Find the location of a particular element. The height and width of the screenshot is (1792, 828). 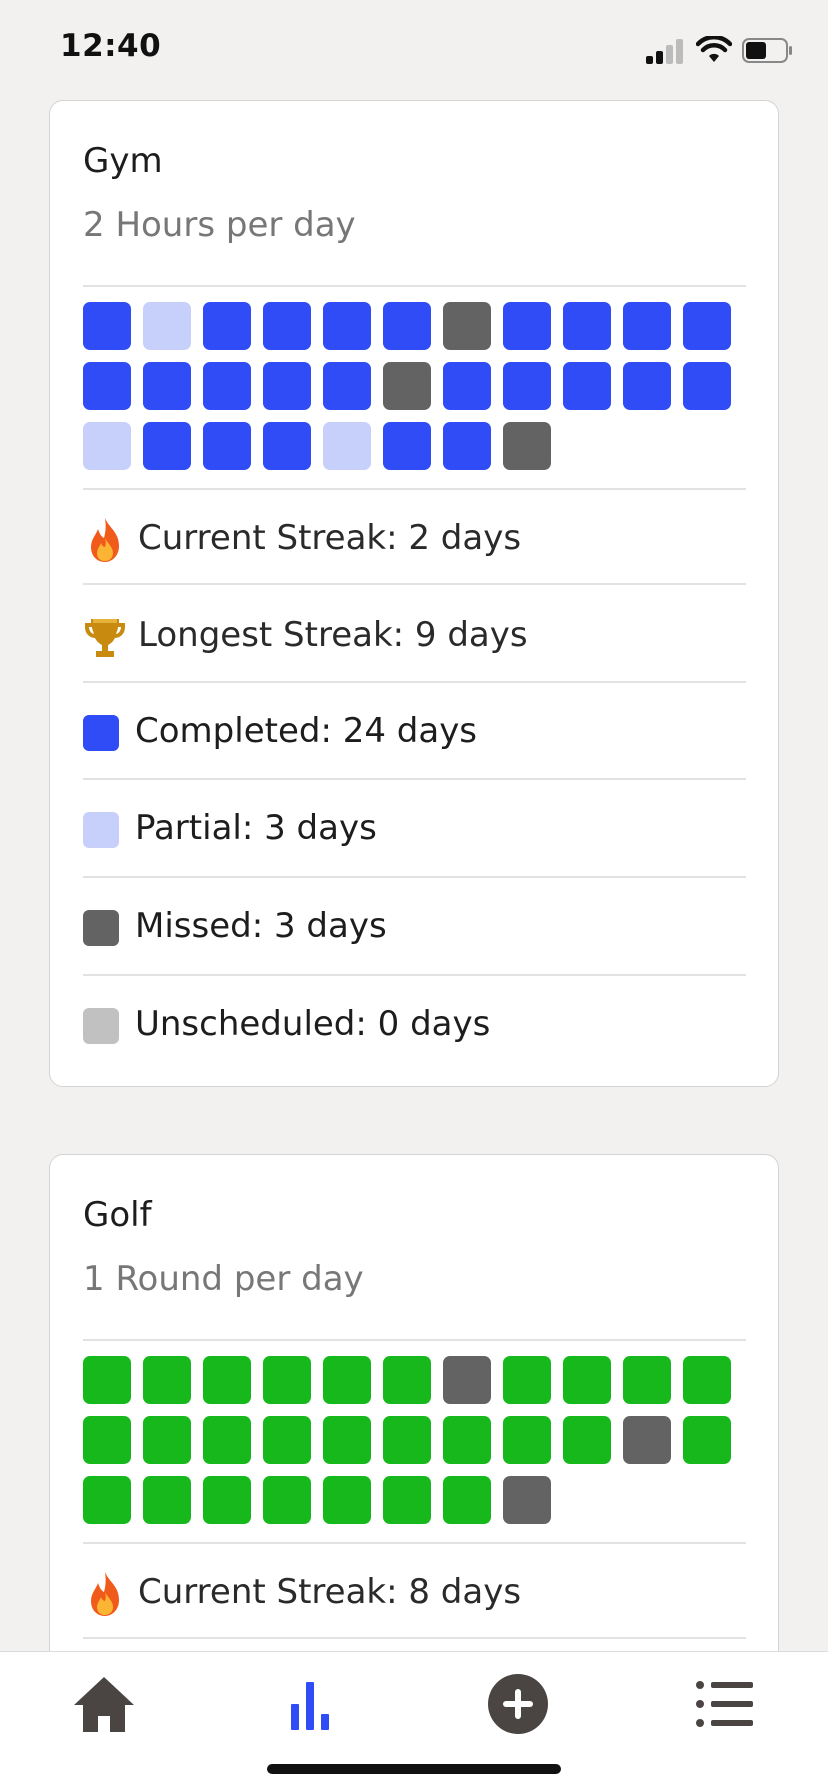

status-time: 12:40 is located at coordinates (111, 46).